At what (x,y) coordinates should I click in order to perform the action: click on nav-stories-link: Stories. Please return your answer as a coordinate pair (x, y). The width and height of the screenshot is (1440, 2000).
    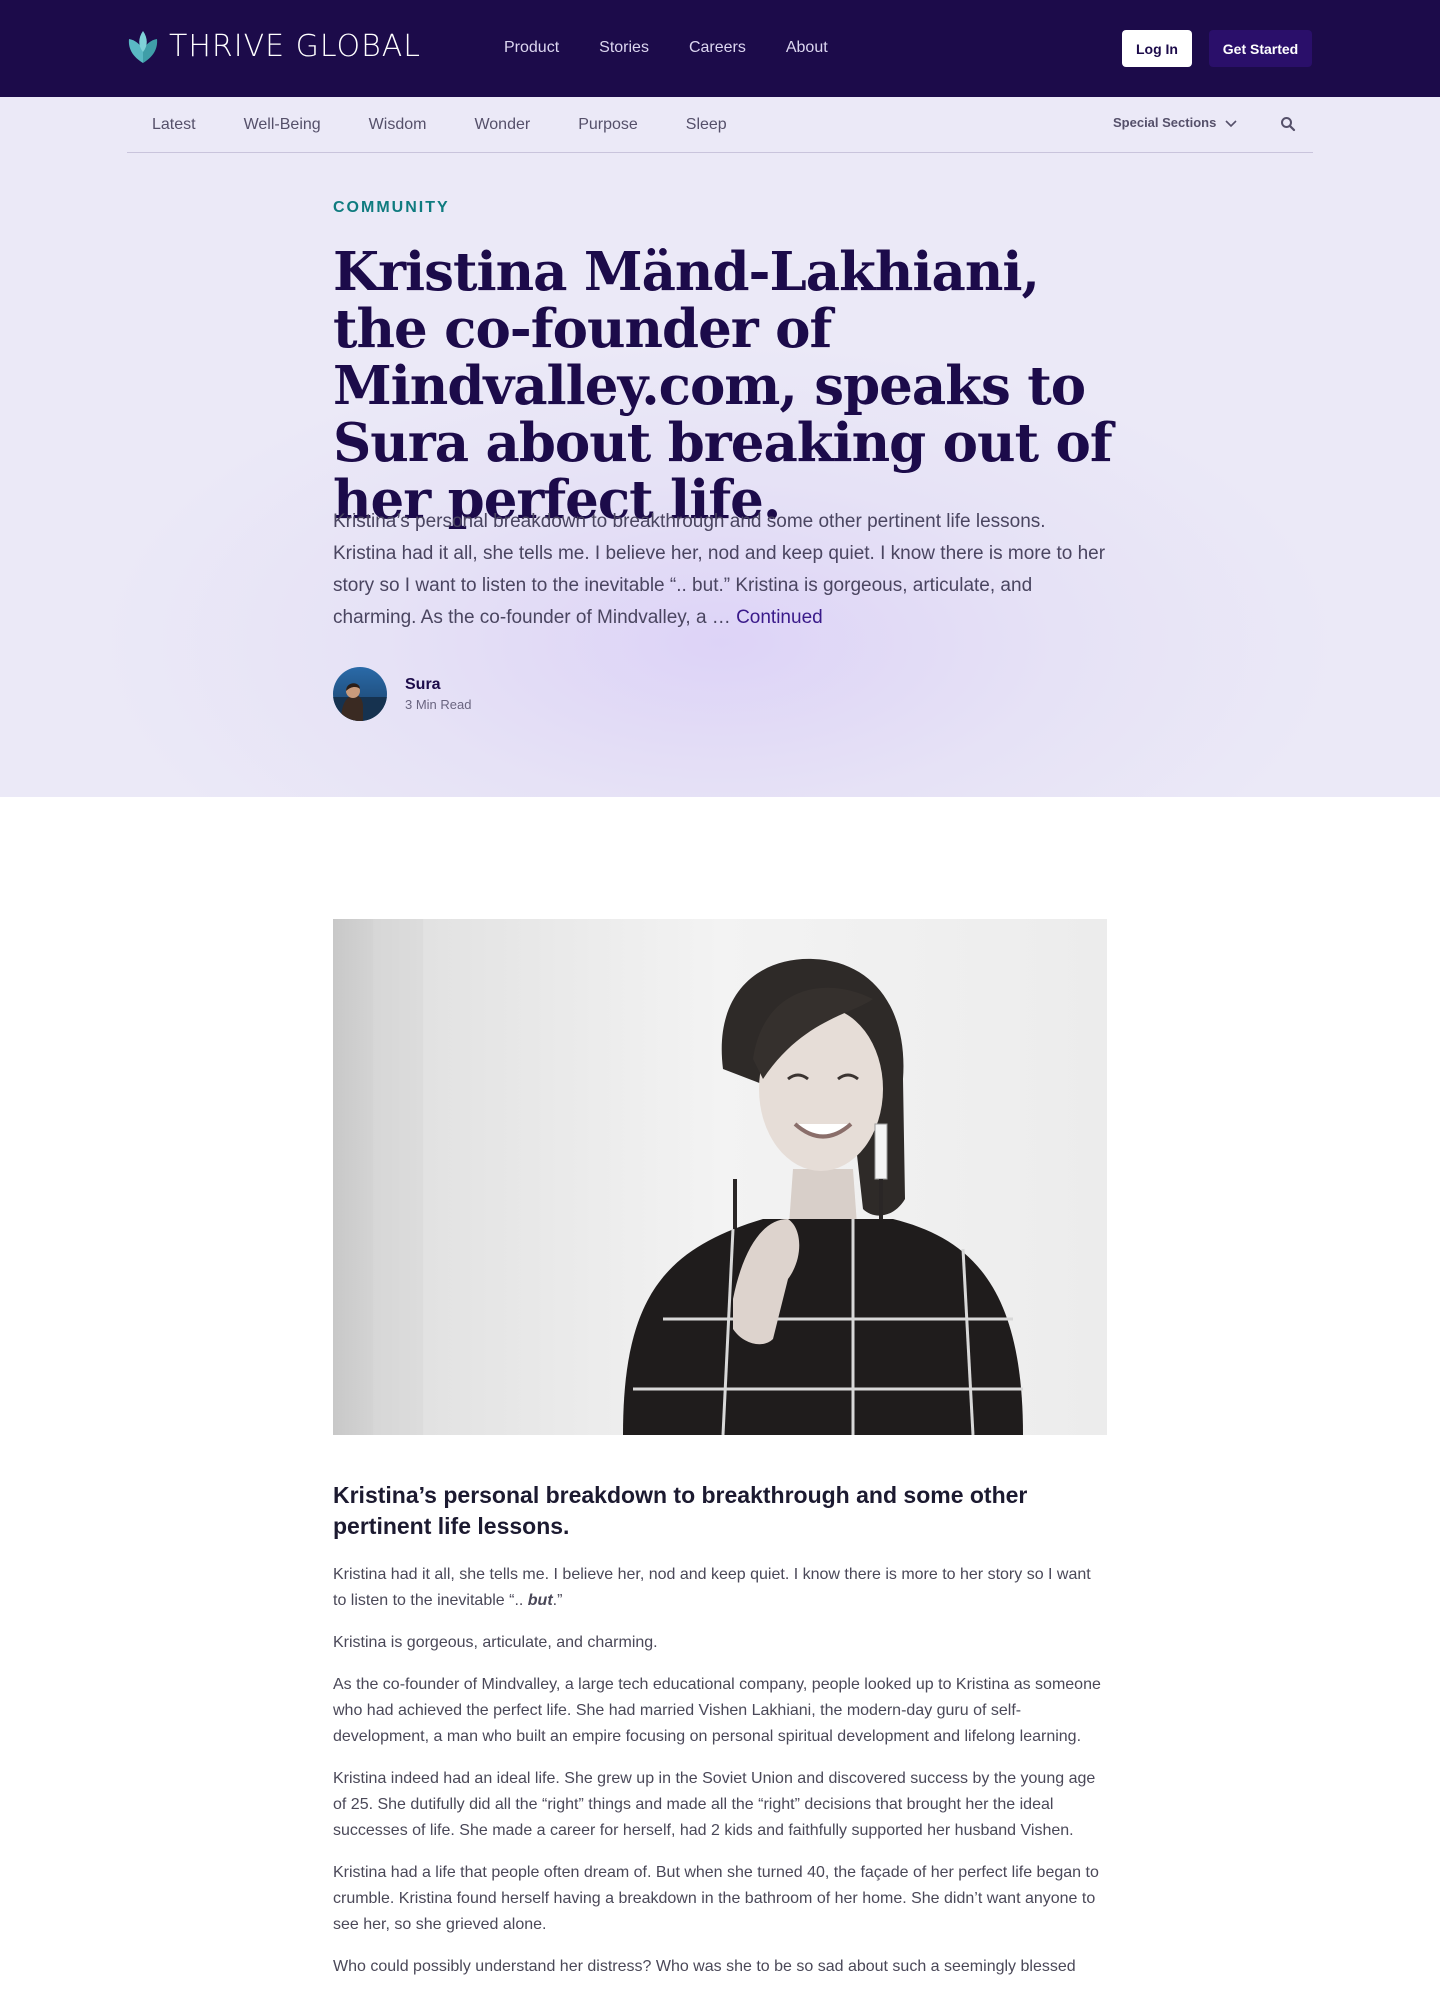
    Looking at the image, I should click on (624, 48).